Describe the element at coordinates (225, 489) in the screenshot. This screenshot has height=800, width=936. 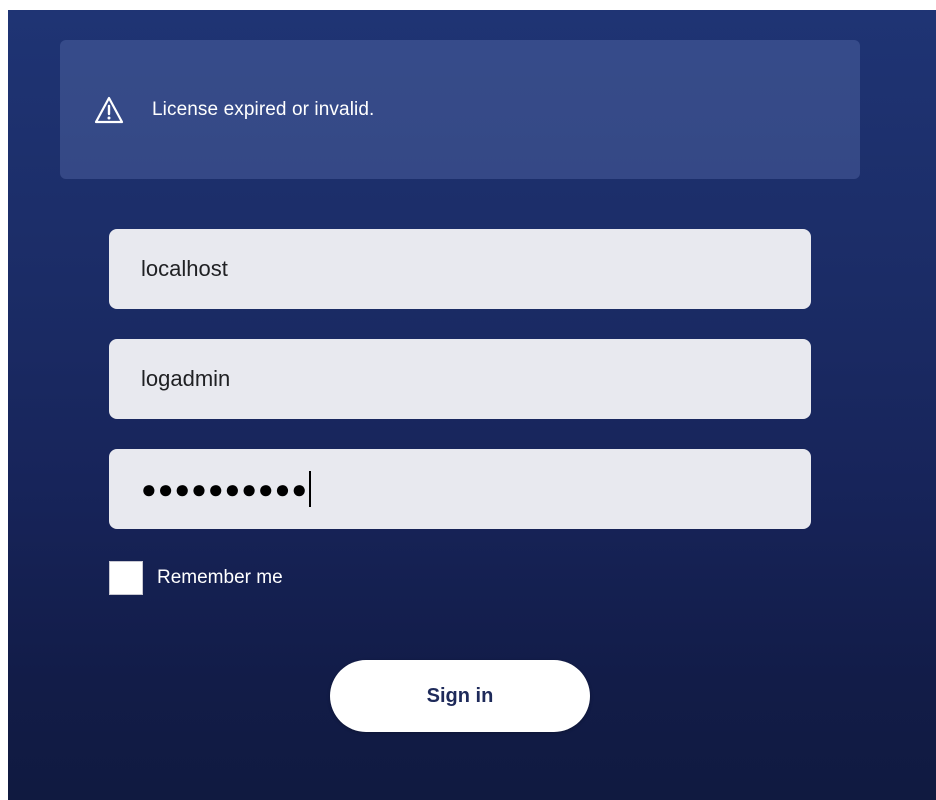
I see `password-masked-value: ●●●●●●●●●●` at that location.